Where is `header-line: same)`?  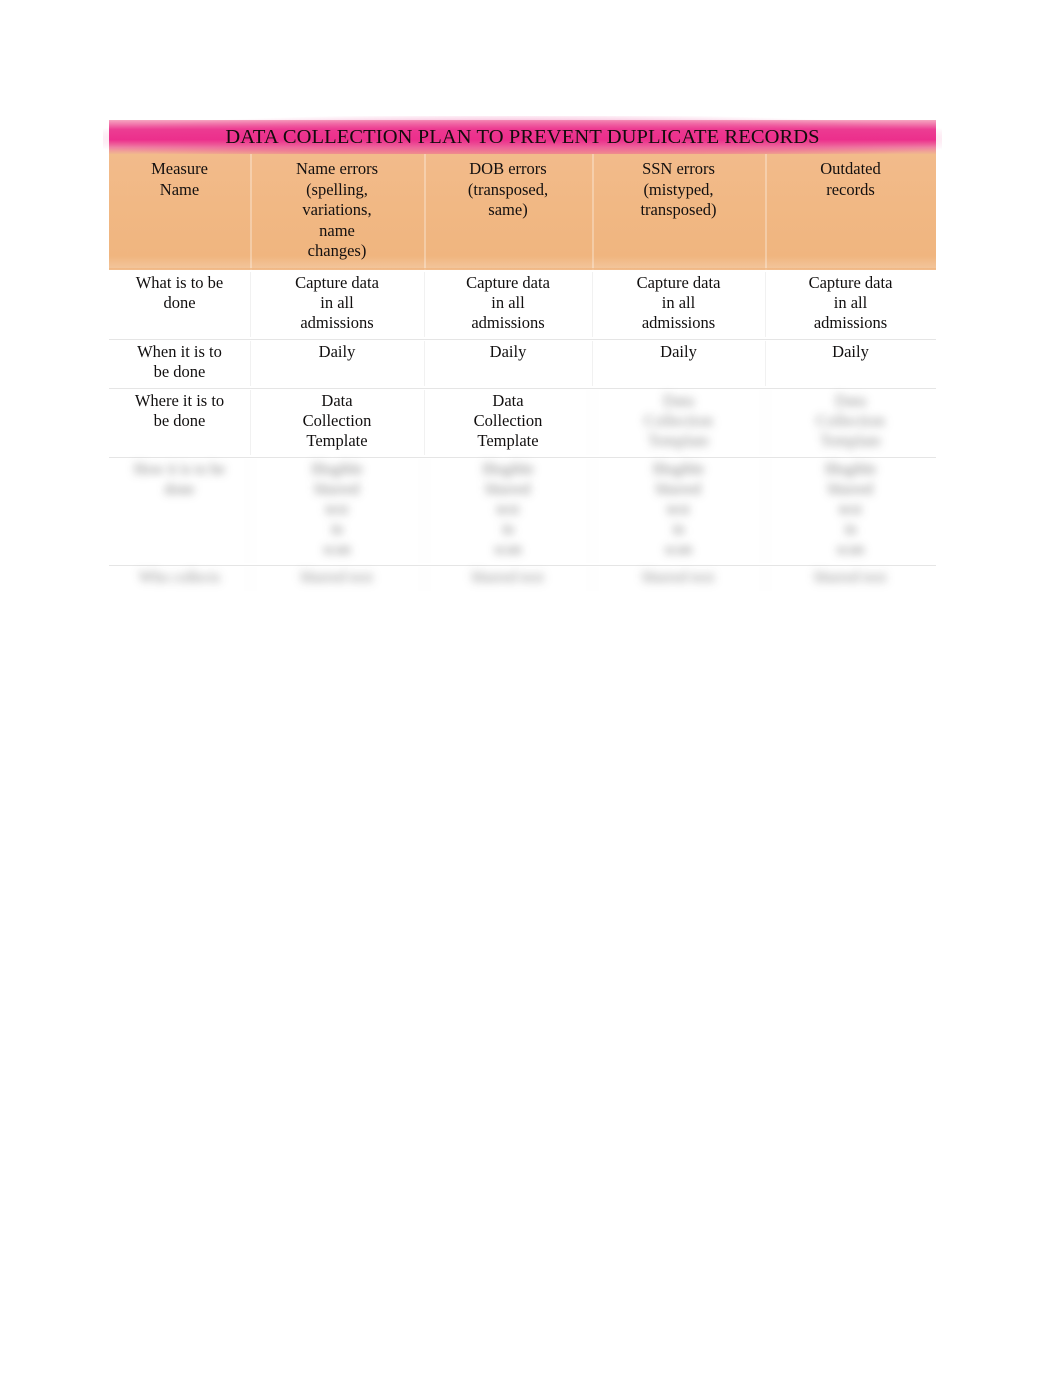
header-line: same) is located at coordinates (508, 209).